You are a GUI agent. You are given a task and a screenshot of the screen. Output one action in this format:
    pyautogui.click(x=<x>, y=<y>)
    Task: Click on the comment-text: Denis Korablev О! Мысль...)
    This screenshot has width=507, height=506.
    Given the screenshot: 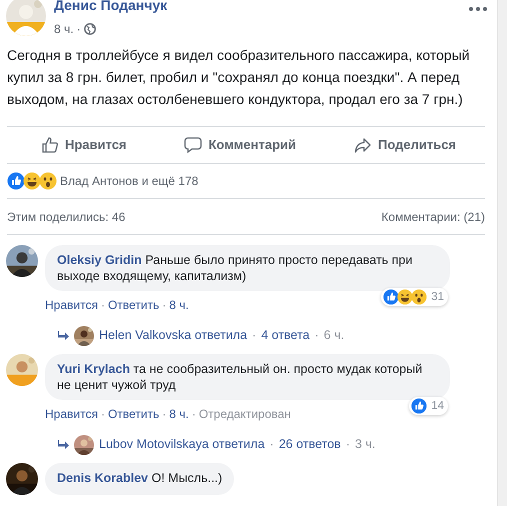 What is the action you would take?
    pyautogui.click(x=139, y=478)
    